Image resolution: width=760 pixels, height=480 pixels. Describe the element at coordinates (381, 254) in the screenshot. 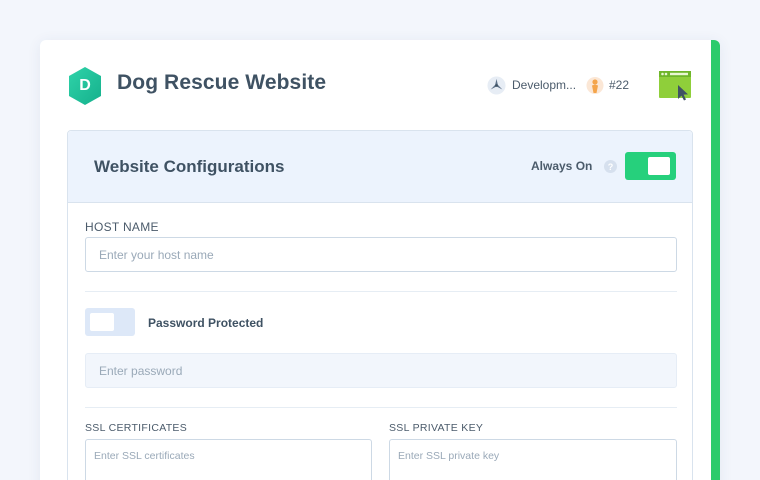

I see `host-name-input` at that location.